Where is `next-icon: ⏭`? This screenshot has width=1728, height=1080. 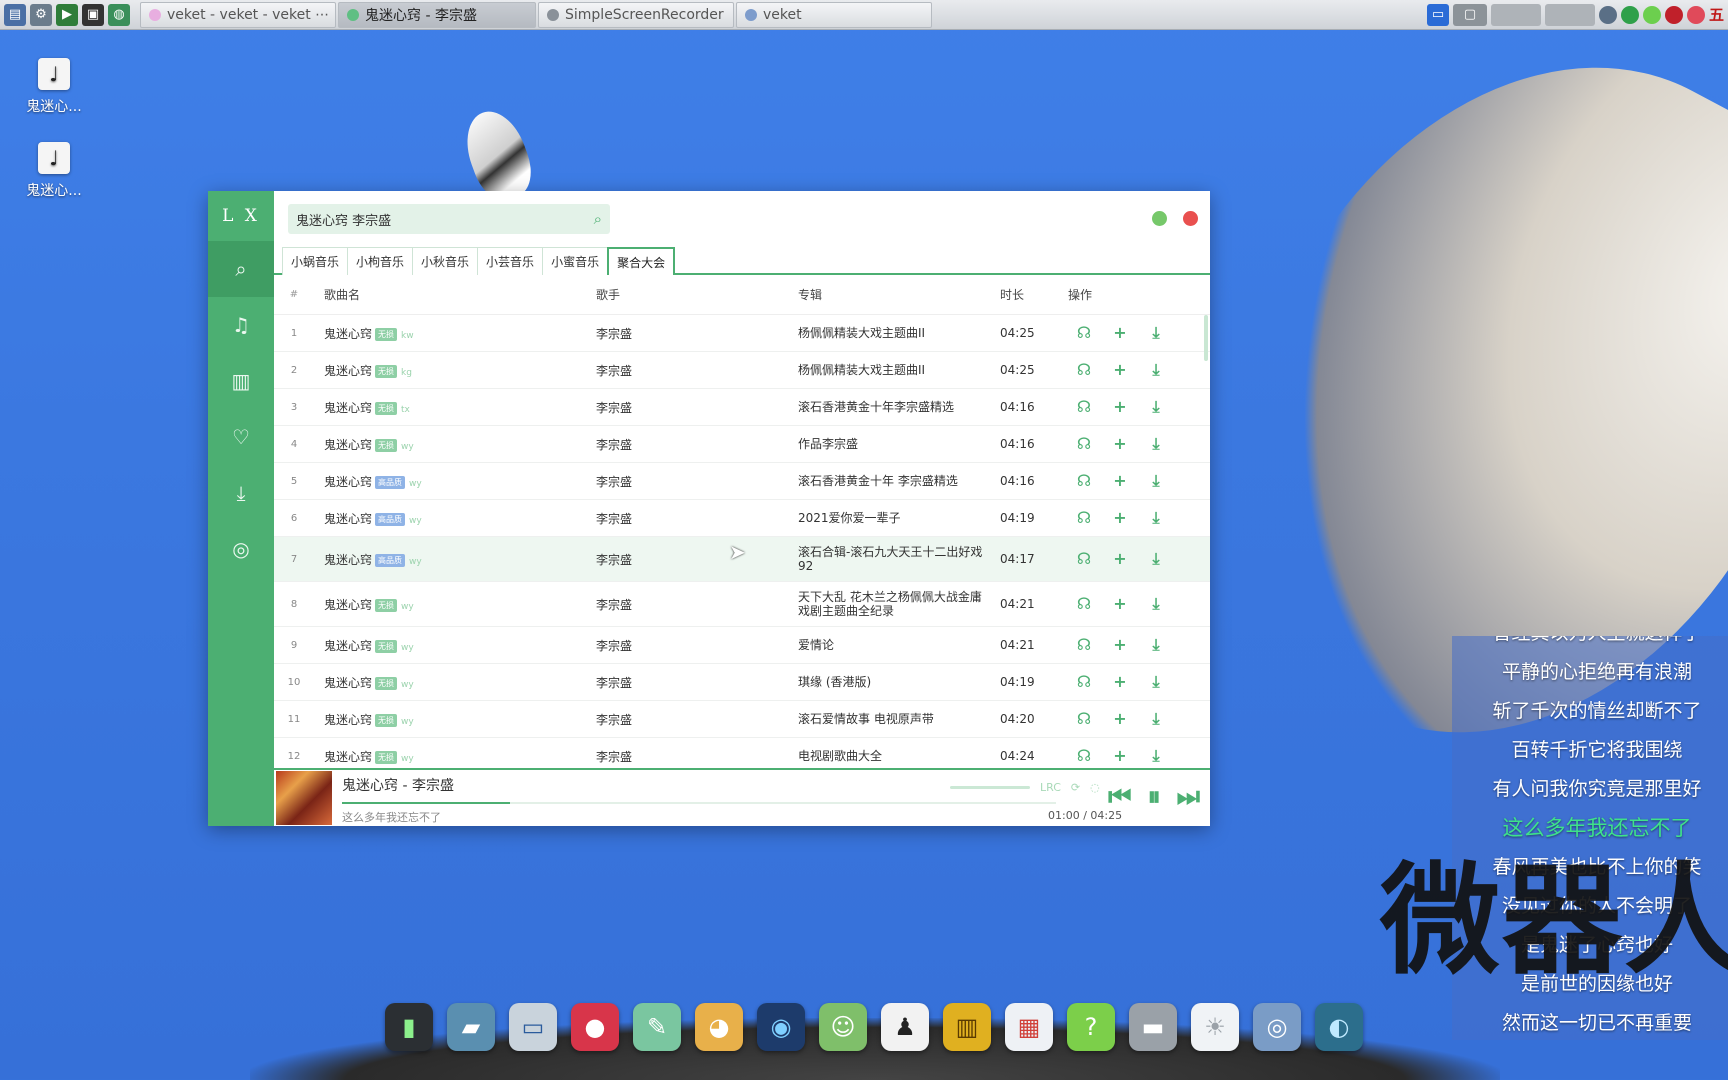 next-icon: ⏭ is located at coordinates (1188, 797).